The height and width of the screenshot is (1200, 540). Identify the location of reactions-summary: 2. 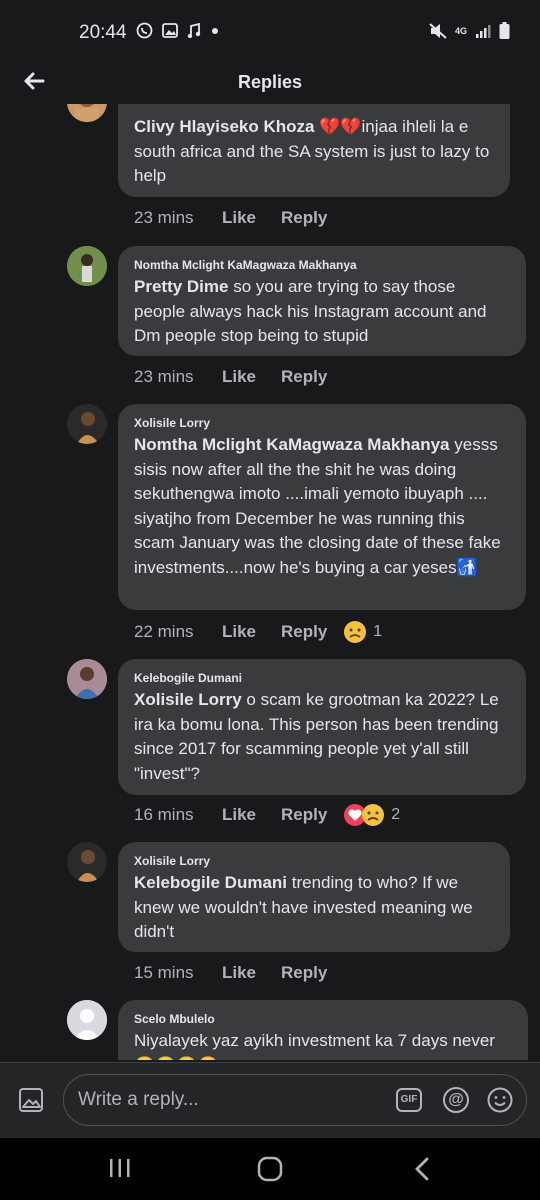
(371, 815).